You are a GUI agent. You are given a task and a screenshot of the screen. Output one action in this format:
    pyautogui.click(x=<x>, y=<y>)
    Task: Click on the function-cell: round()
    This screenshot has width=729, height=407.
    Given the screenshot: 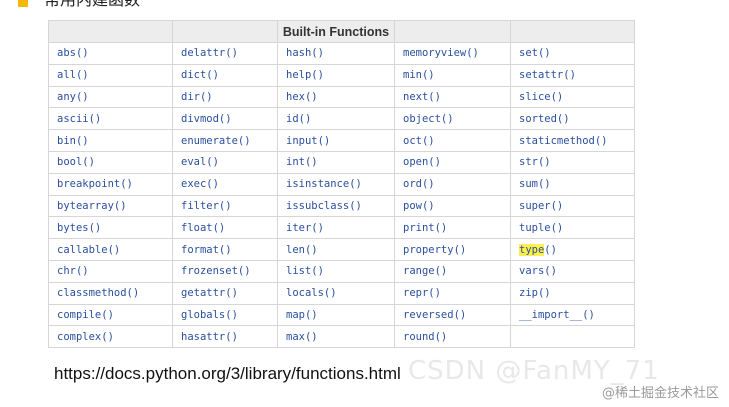 What is the action you would take?
    pyautogui.click(x=452, y=337)
    